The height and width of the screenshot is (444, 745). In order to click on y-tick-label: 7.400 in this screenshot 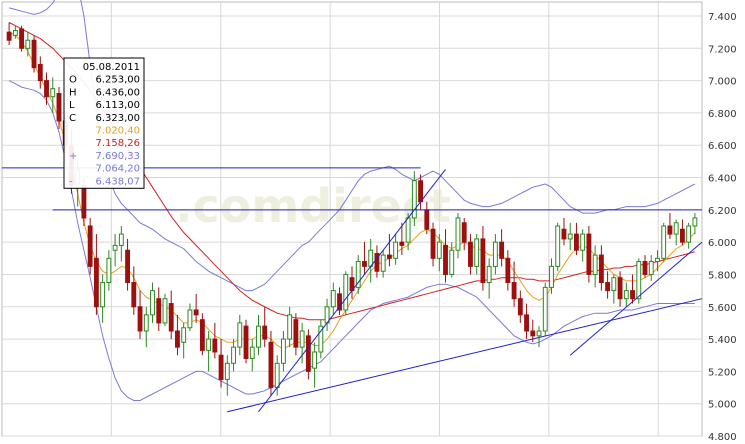, I will do `click(722, 17)`.